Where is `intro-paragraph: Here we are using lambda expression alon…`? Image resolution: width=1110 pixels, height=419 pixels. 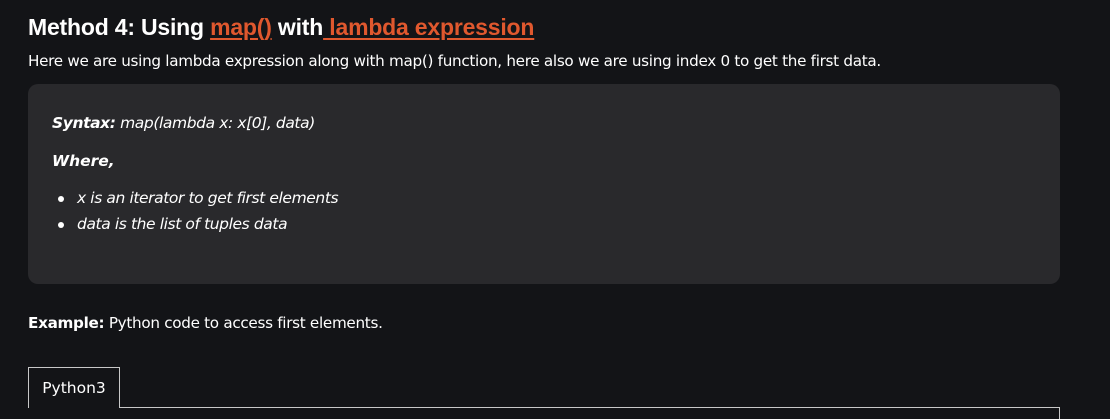
intro-paragraph: Here we are using lambda expression alon… is located at coordinates (454, 61).